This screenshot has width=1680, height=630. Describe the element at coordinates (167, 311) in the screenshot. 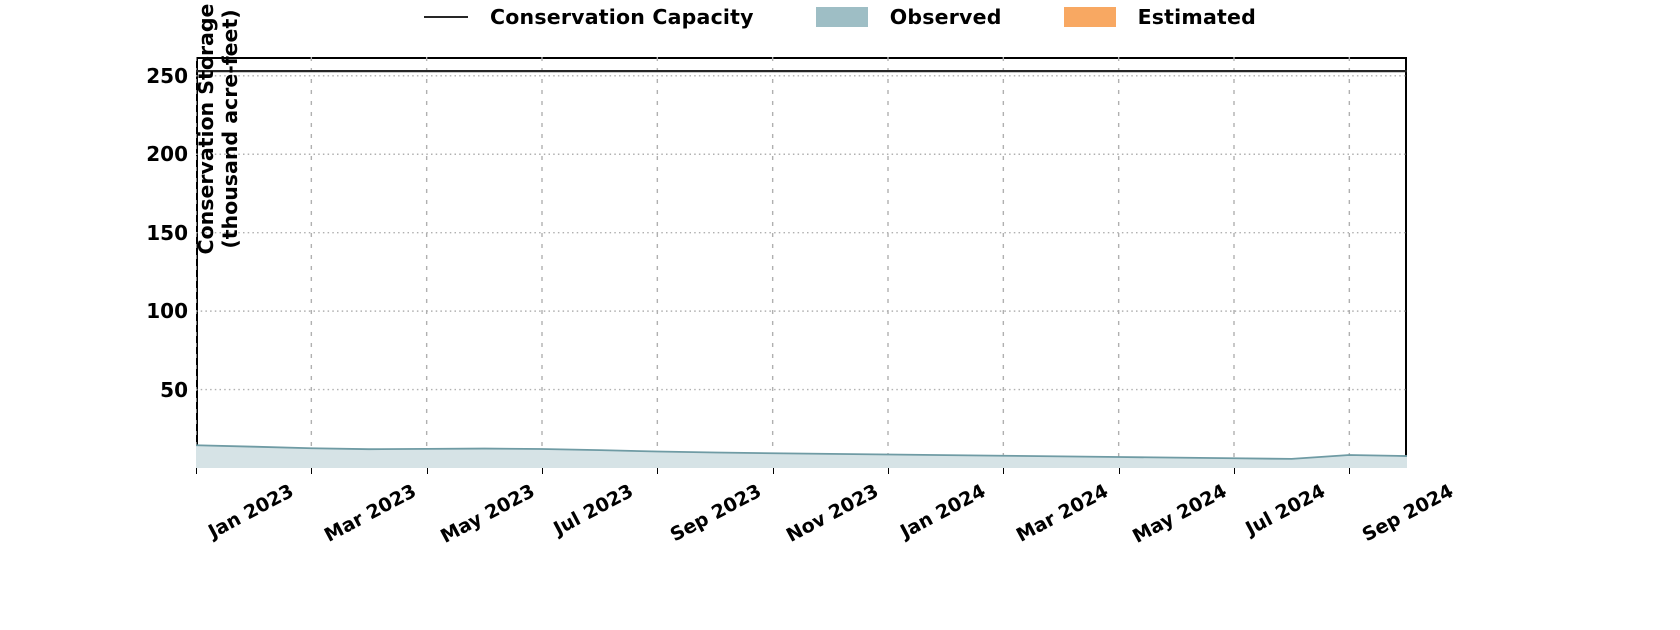

I see `y-axis-tick-label: 100` at that location.